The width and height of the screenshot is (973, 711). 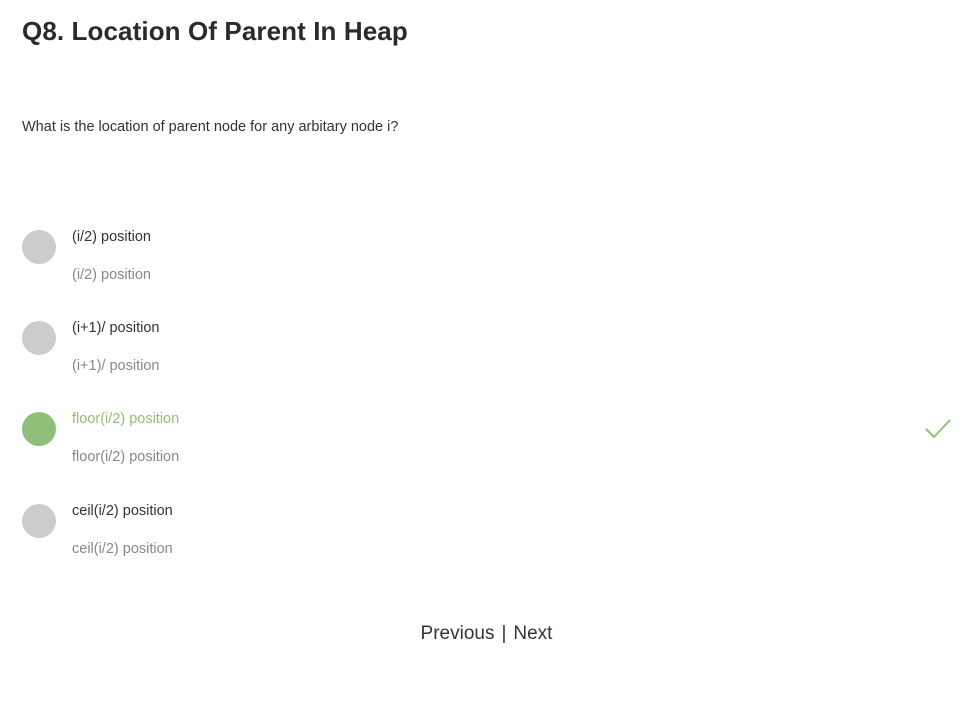 I want to click on option-sub-label: floor(i/2) position, so click(x=126, y=457).